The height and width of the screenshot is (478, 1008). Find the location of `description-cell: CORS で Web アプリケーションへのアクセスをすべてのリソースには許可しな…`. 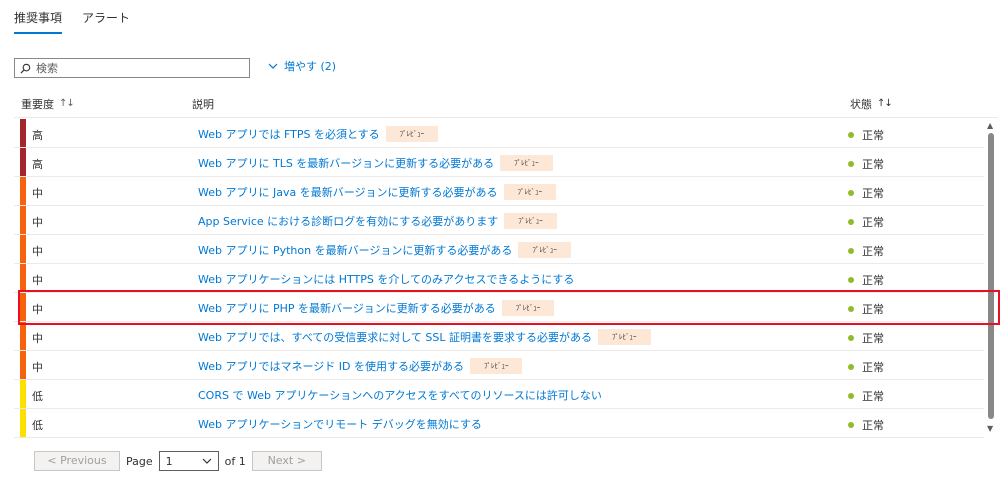

description-cell: CORS で Web アプリケーションへのアクセスをすべてのリソースには許可しな… is located at coordinates (400, 395).